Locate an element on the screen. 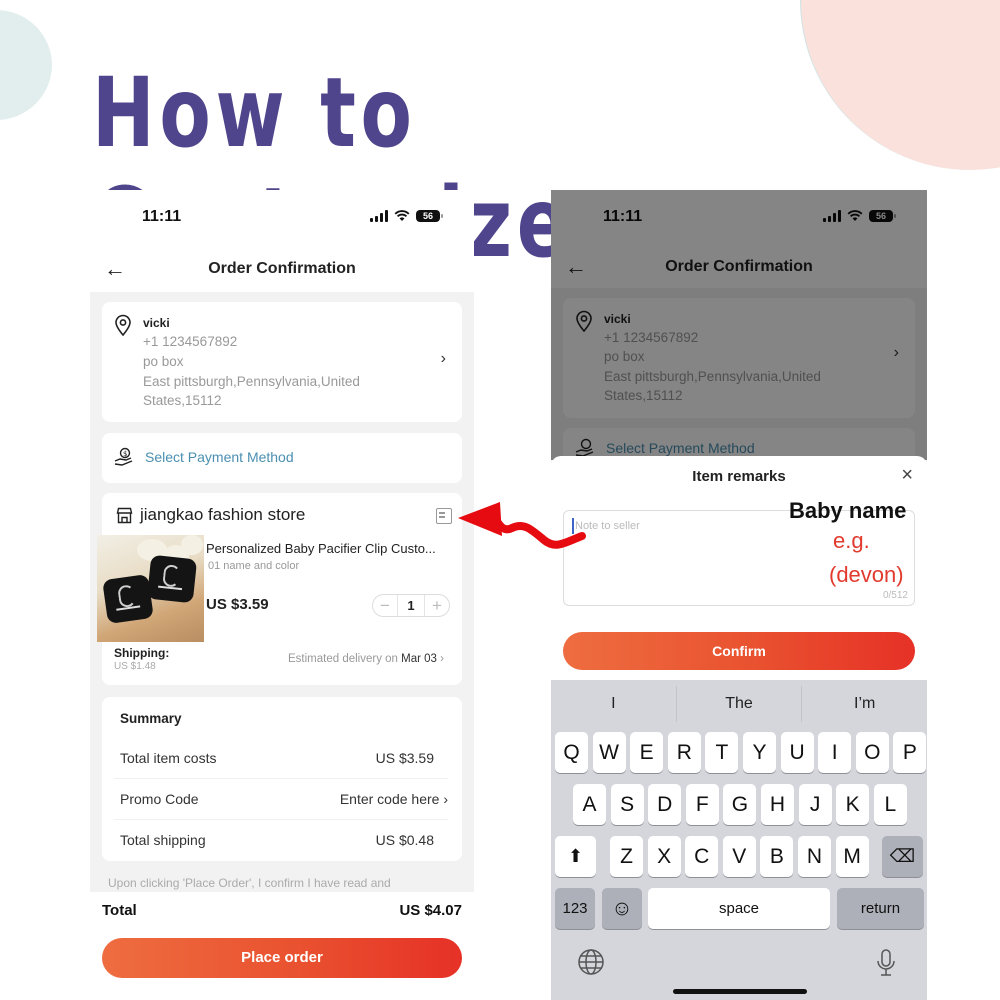 The height and width of the screenshot is (1000, 1000). address-line-3: States,15112 is located at coordinates (182, 400).